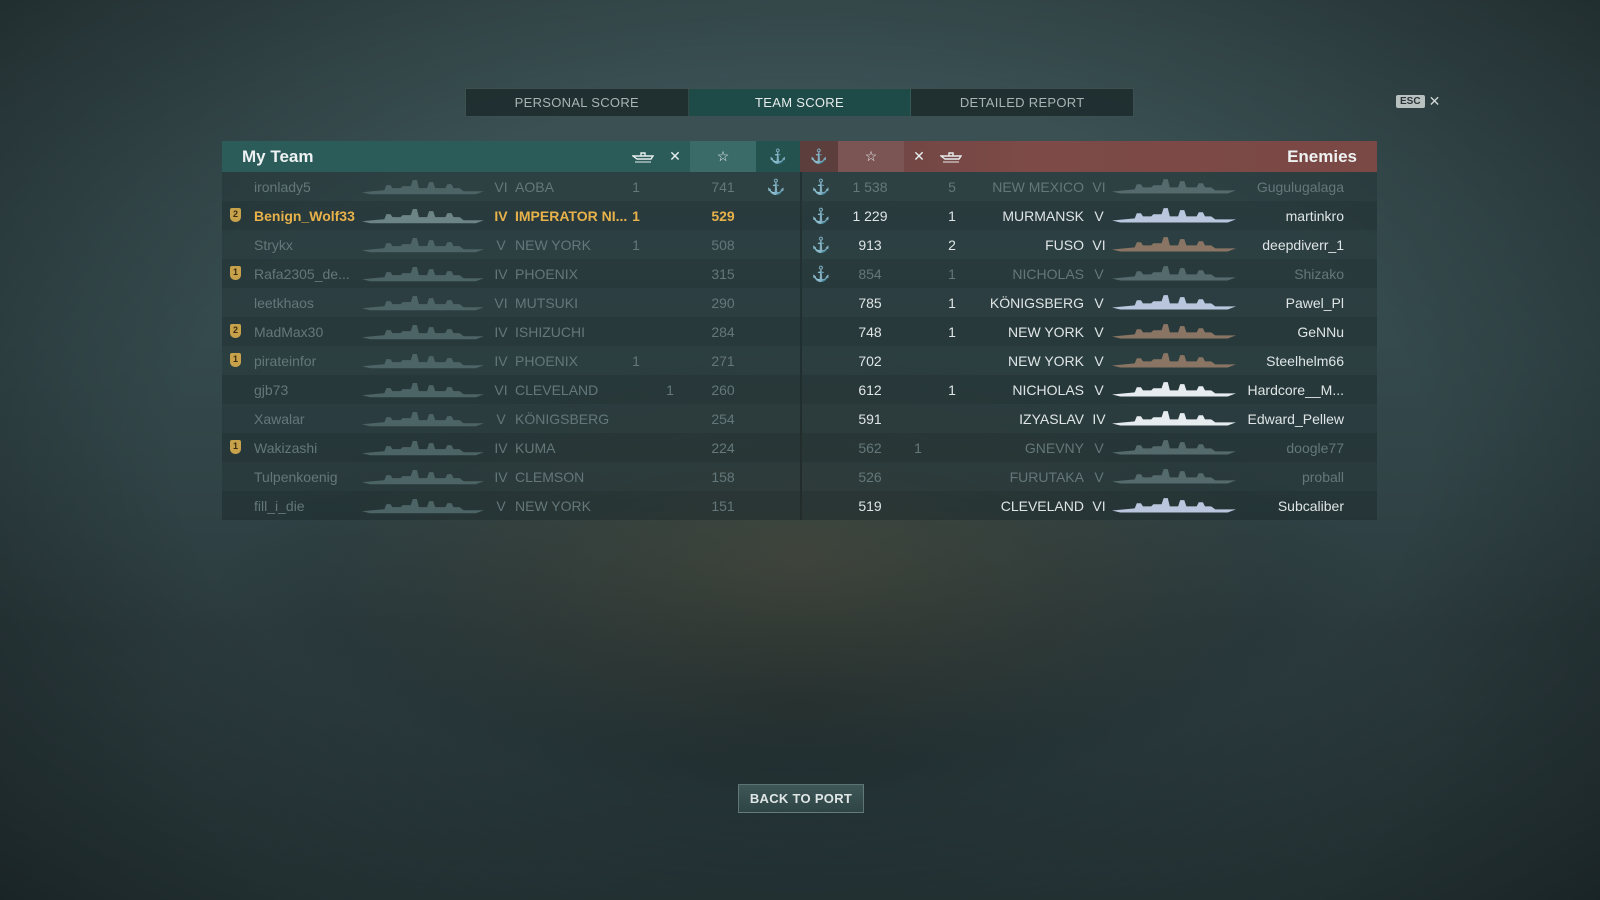 This screenshot has width=1600, height=900. I want to click on ship-name: AOBA, so click(534, 186).